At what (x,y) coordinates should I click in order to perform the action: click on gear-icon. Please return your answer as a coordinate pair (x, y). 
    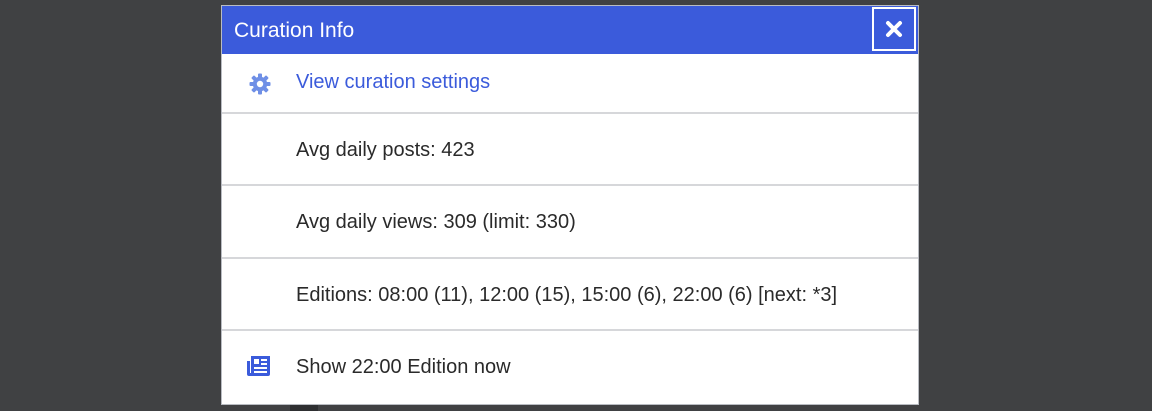
    Looking at the image, I should click on (260, 84).